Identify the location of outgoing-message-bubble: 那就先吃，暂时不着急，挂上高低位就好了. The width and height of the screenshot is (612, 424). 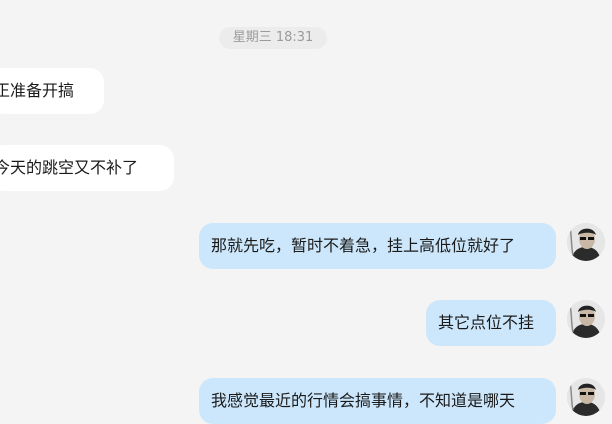
(377, 246).